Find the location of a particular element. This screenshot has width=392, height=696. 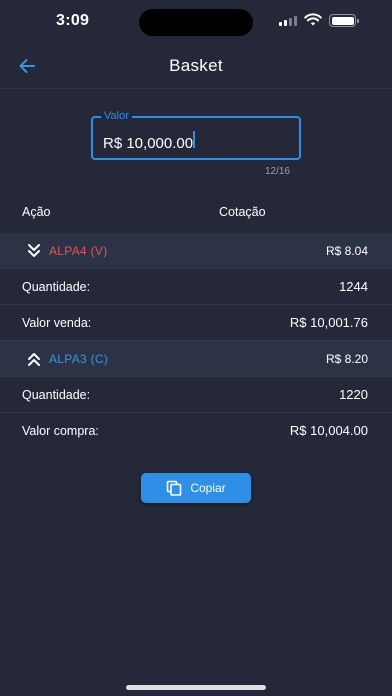

home-indicator is located at coordinates (196, 687).